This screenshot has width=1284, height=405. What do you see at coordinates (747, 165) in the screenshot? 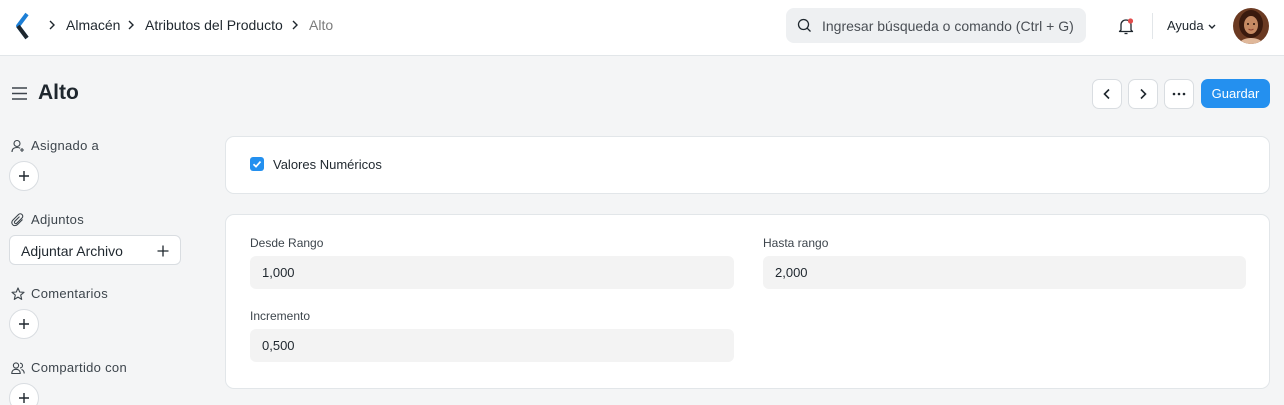
I see `numeric-values-card: Valores Numéricos` at bounding box center [747, 165].